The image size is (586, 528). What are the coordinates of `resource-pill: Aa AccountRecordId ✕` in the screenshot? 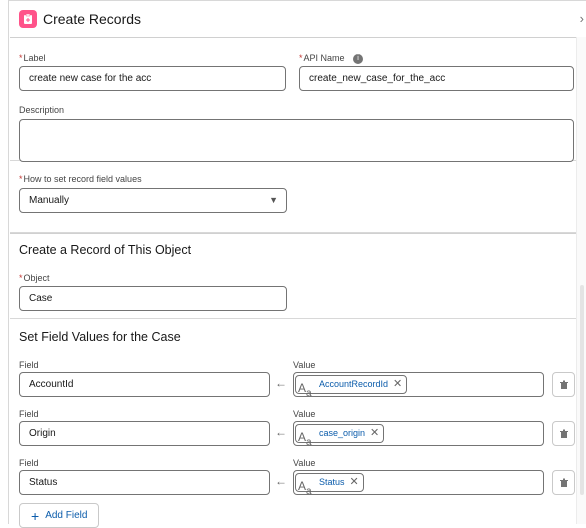 It's located at (351, 386).